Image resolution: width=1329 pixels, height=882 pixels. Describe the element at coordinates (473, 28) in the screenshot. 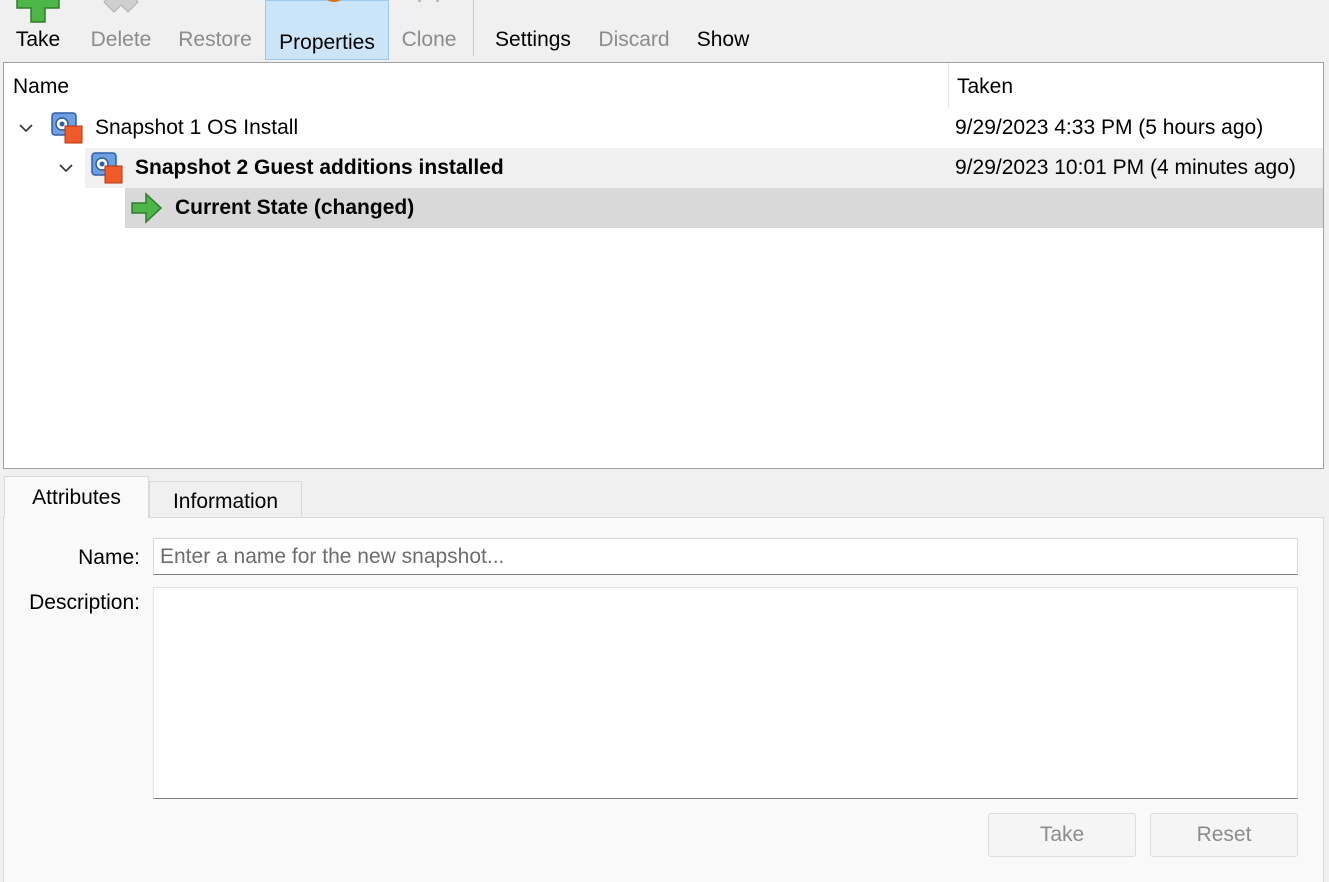

I see `toolbar-separator` at that location.